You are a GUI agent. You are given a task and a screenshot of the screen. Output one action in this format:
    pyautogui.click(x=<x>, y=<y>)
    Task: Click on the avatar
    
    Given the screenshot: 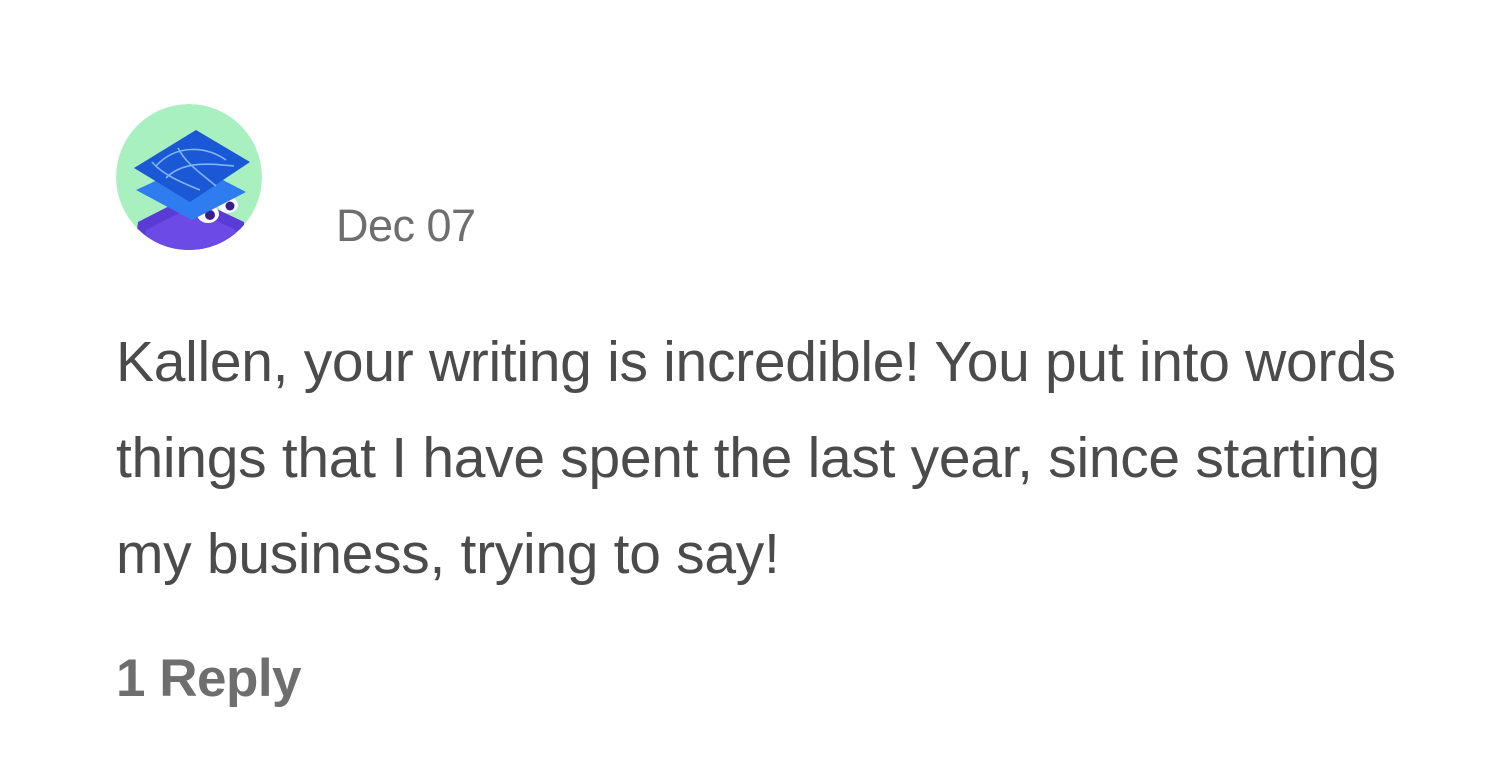 What is the action you would take?
    pyautogui.click(x=189, y=177)
    